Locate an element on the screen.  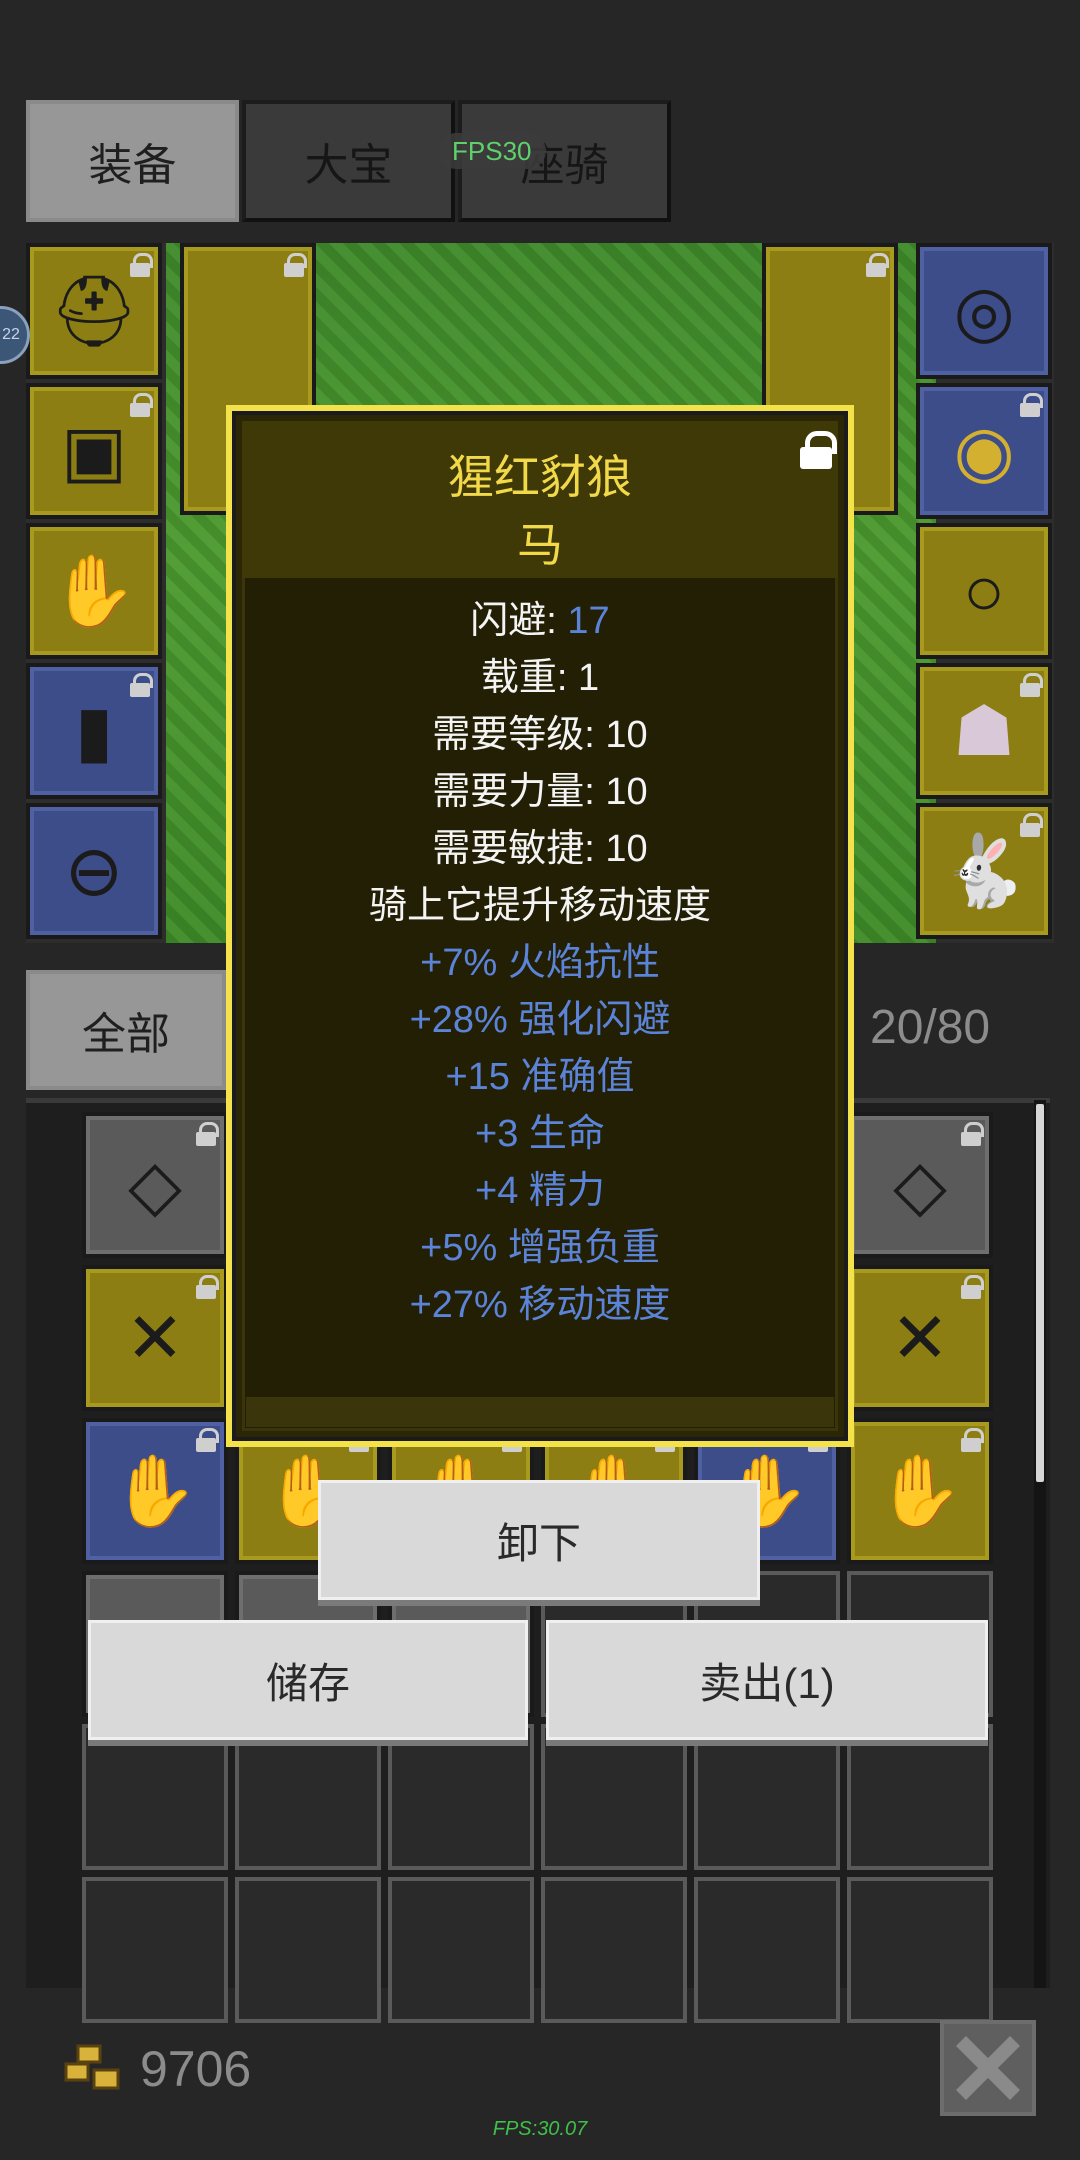
equip-slot-necklace: ◉ is located at coordinates (984, 451).